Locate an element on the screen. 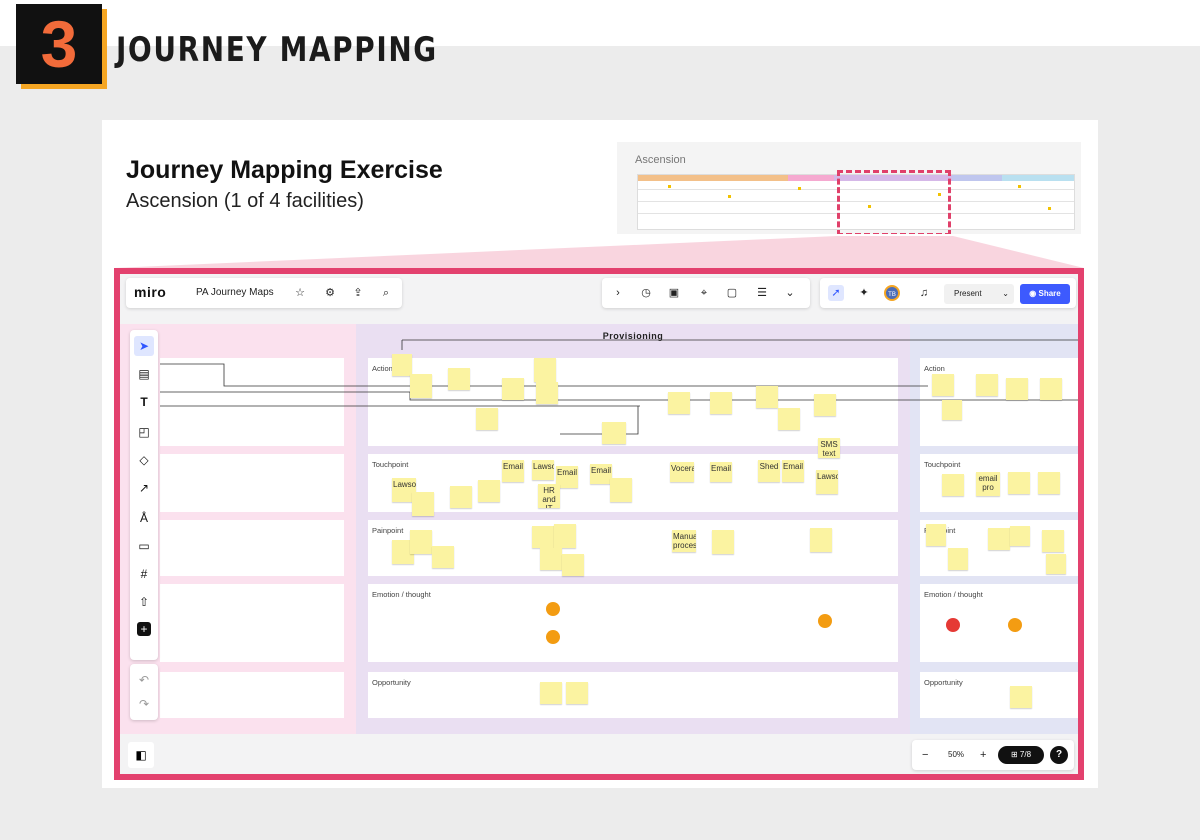  celebrate-icon: ✦ is located at coordinates (864, 293).